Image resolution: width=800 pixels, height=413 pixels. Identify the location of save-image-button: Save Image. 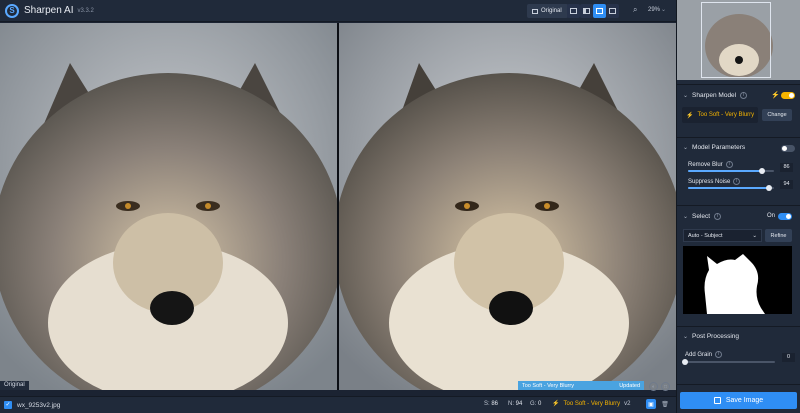
(738, 400).